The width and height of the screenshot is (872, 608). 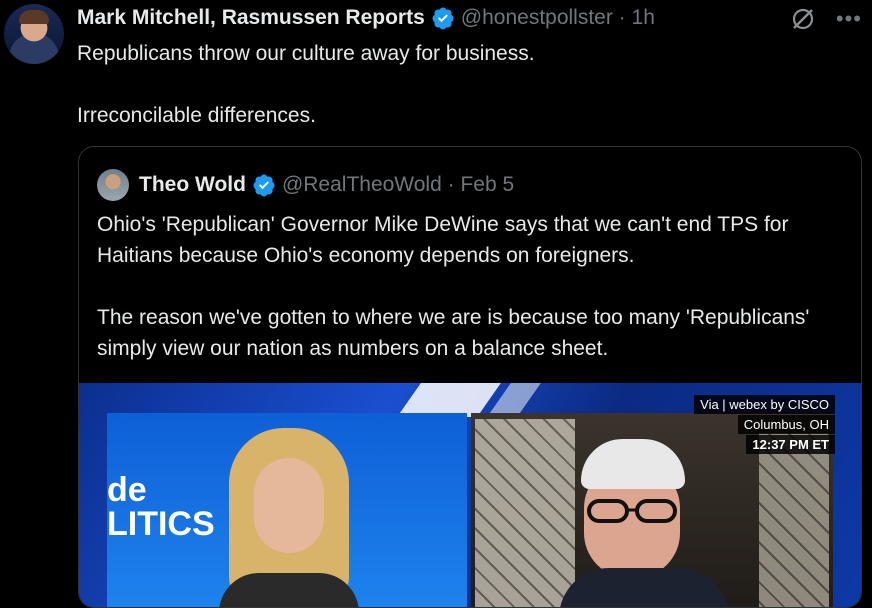 What do you see at coordinates (34, 34) in the screenshot?
I see `author-avatar` at bounding box center [34, 34].